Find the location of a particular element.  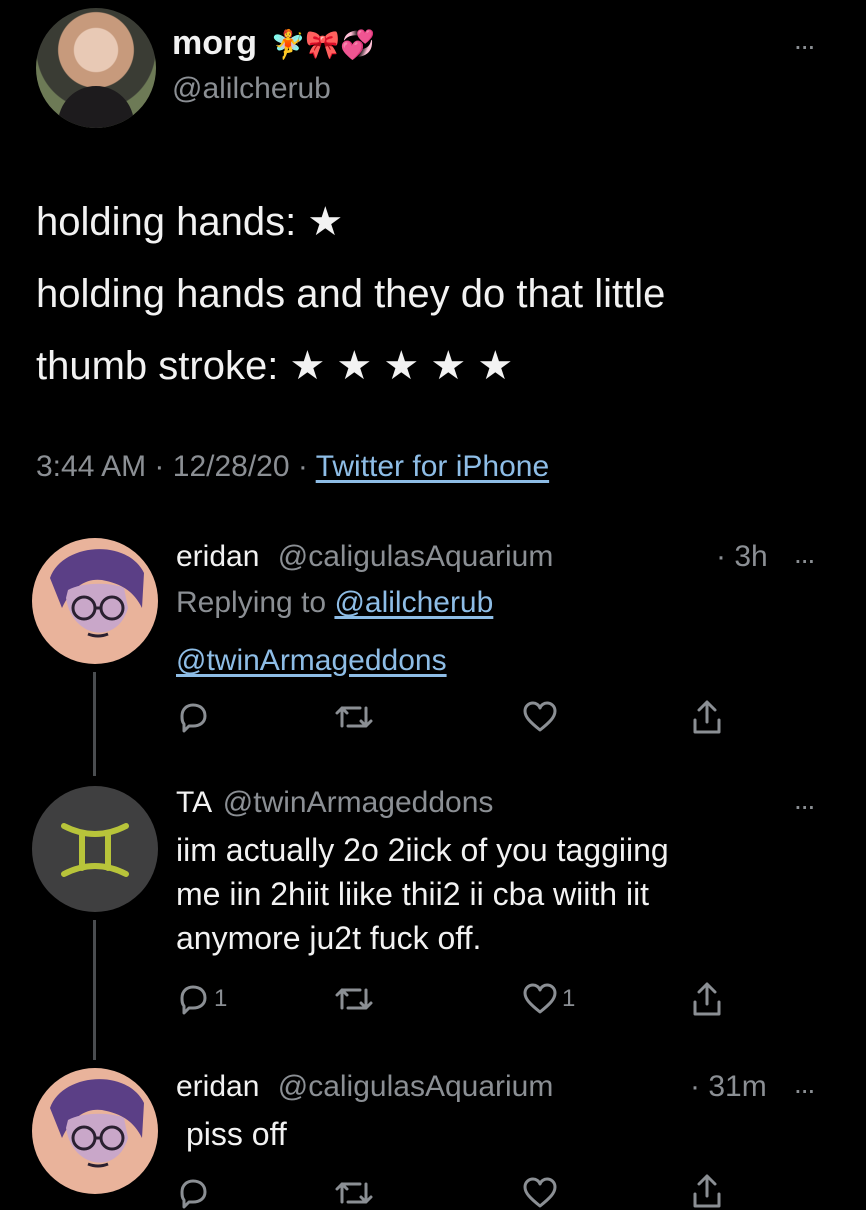

reply-2-text-line-3: anymore ju2t fuck off. is located at coordinates (329, 938).